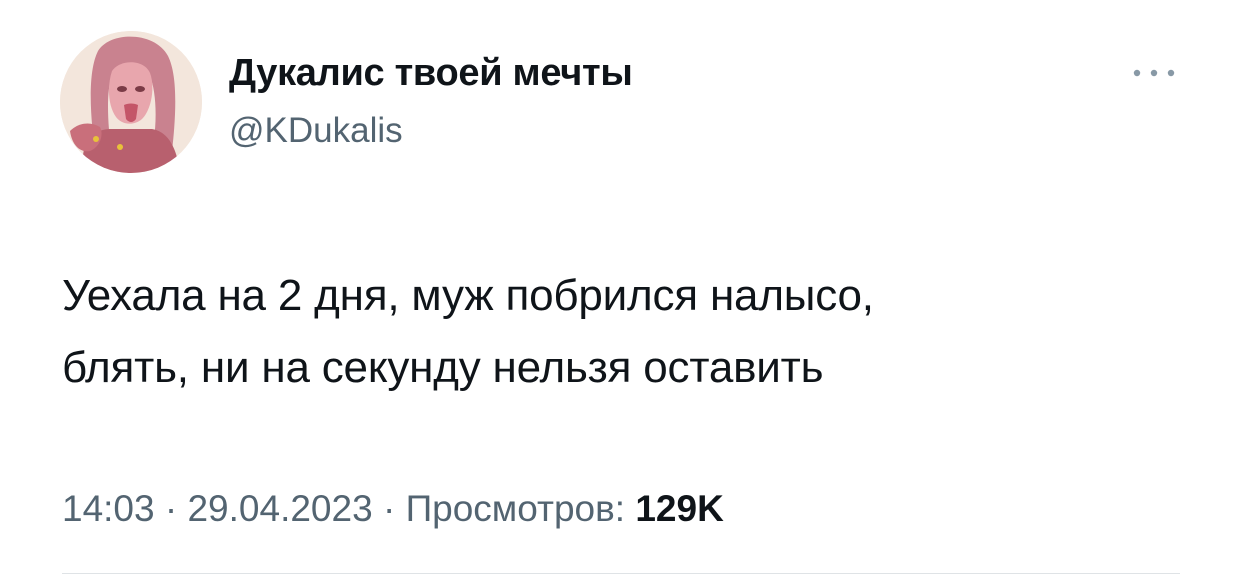  What do you see at coordinates (108, 508) in the screenshot?
I see `tweet-time: 14:03` at bounding box center [108, 508].